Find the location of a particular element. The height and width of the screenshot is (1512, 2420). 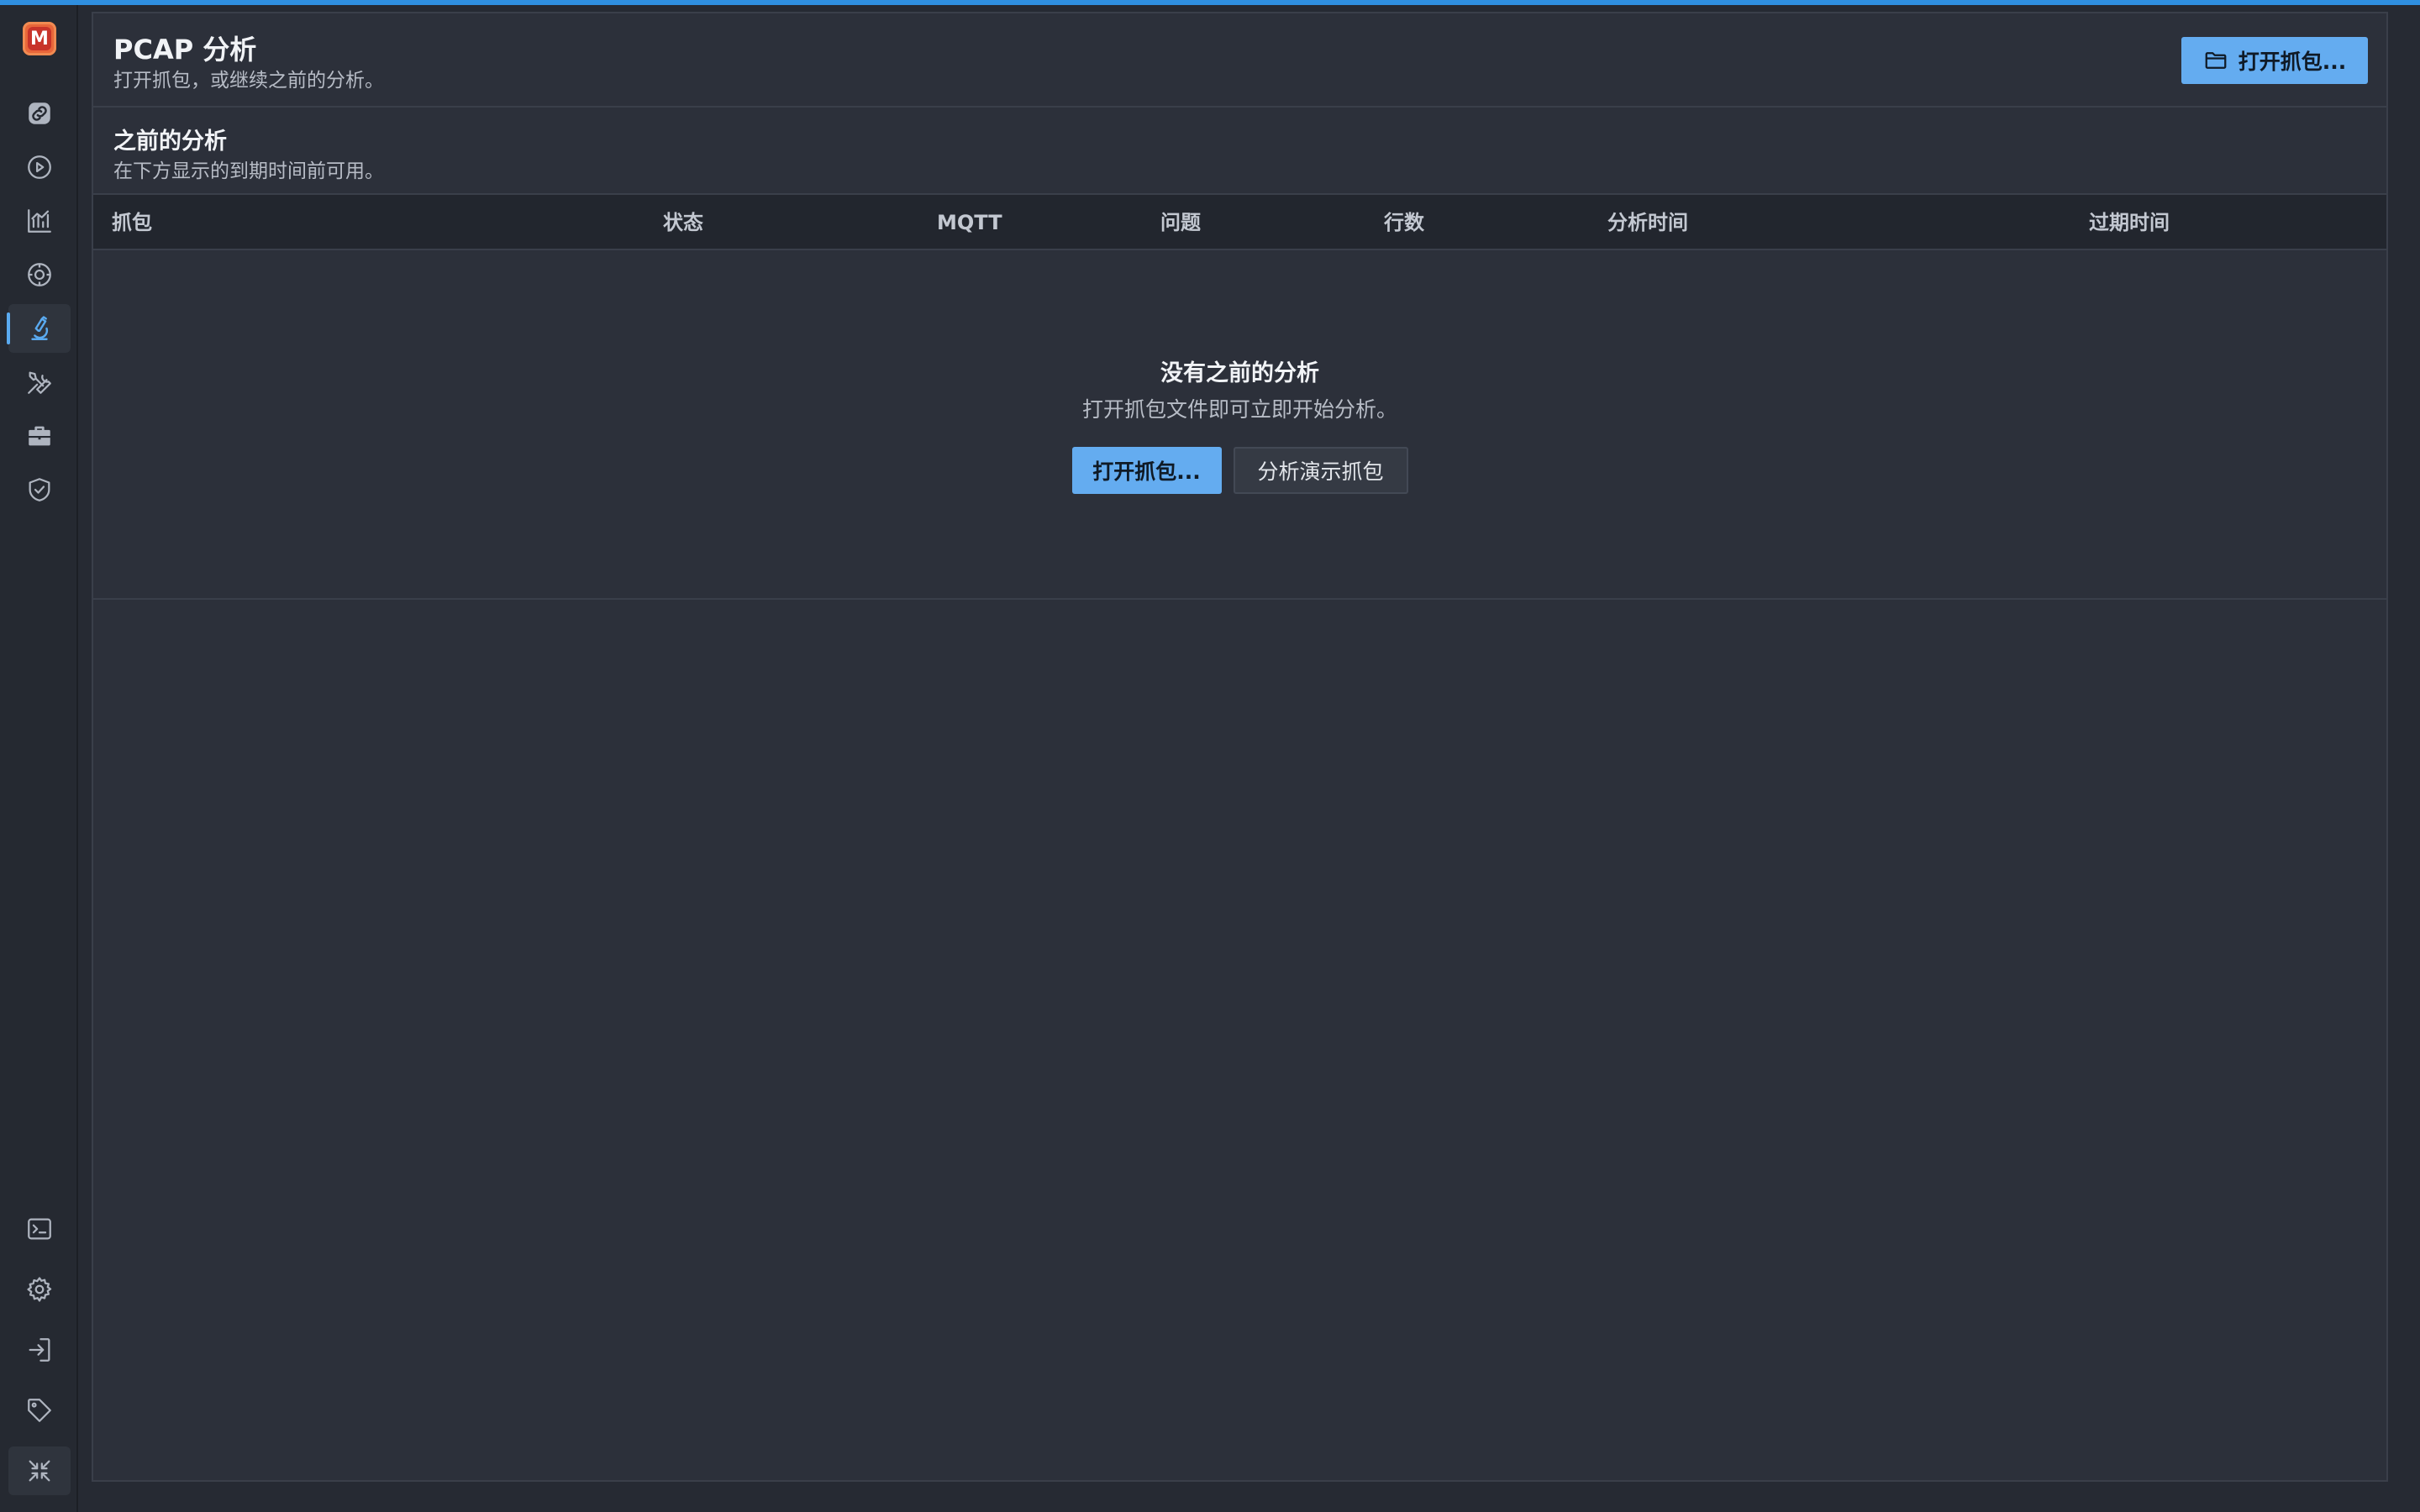

analyze-demo-capture-button: 分析演示抓包 is located at coordinates (1320, 470).